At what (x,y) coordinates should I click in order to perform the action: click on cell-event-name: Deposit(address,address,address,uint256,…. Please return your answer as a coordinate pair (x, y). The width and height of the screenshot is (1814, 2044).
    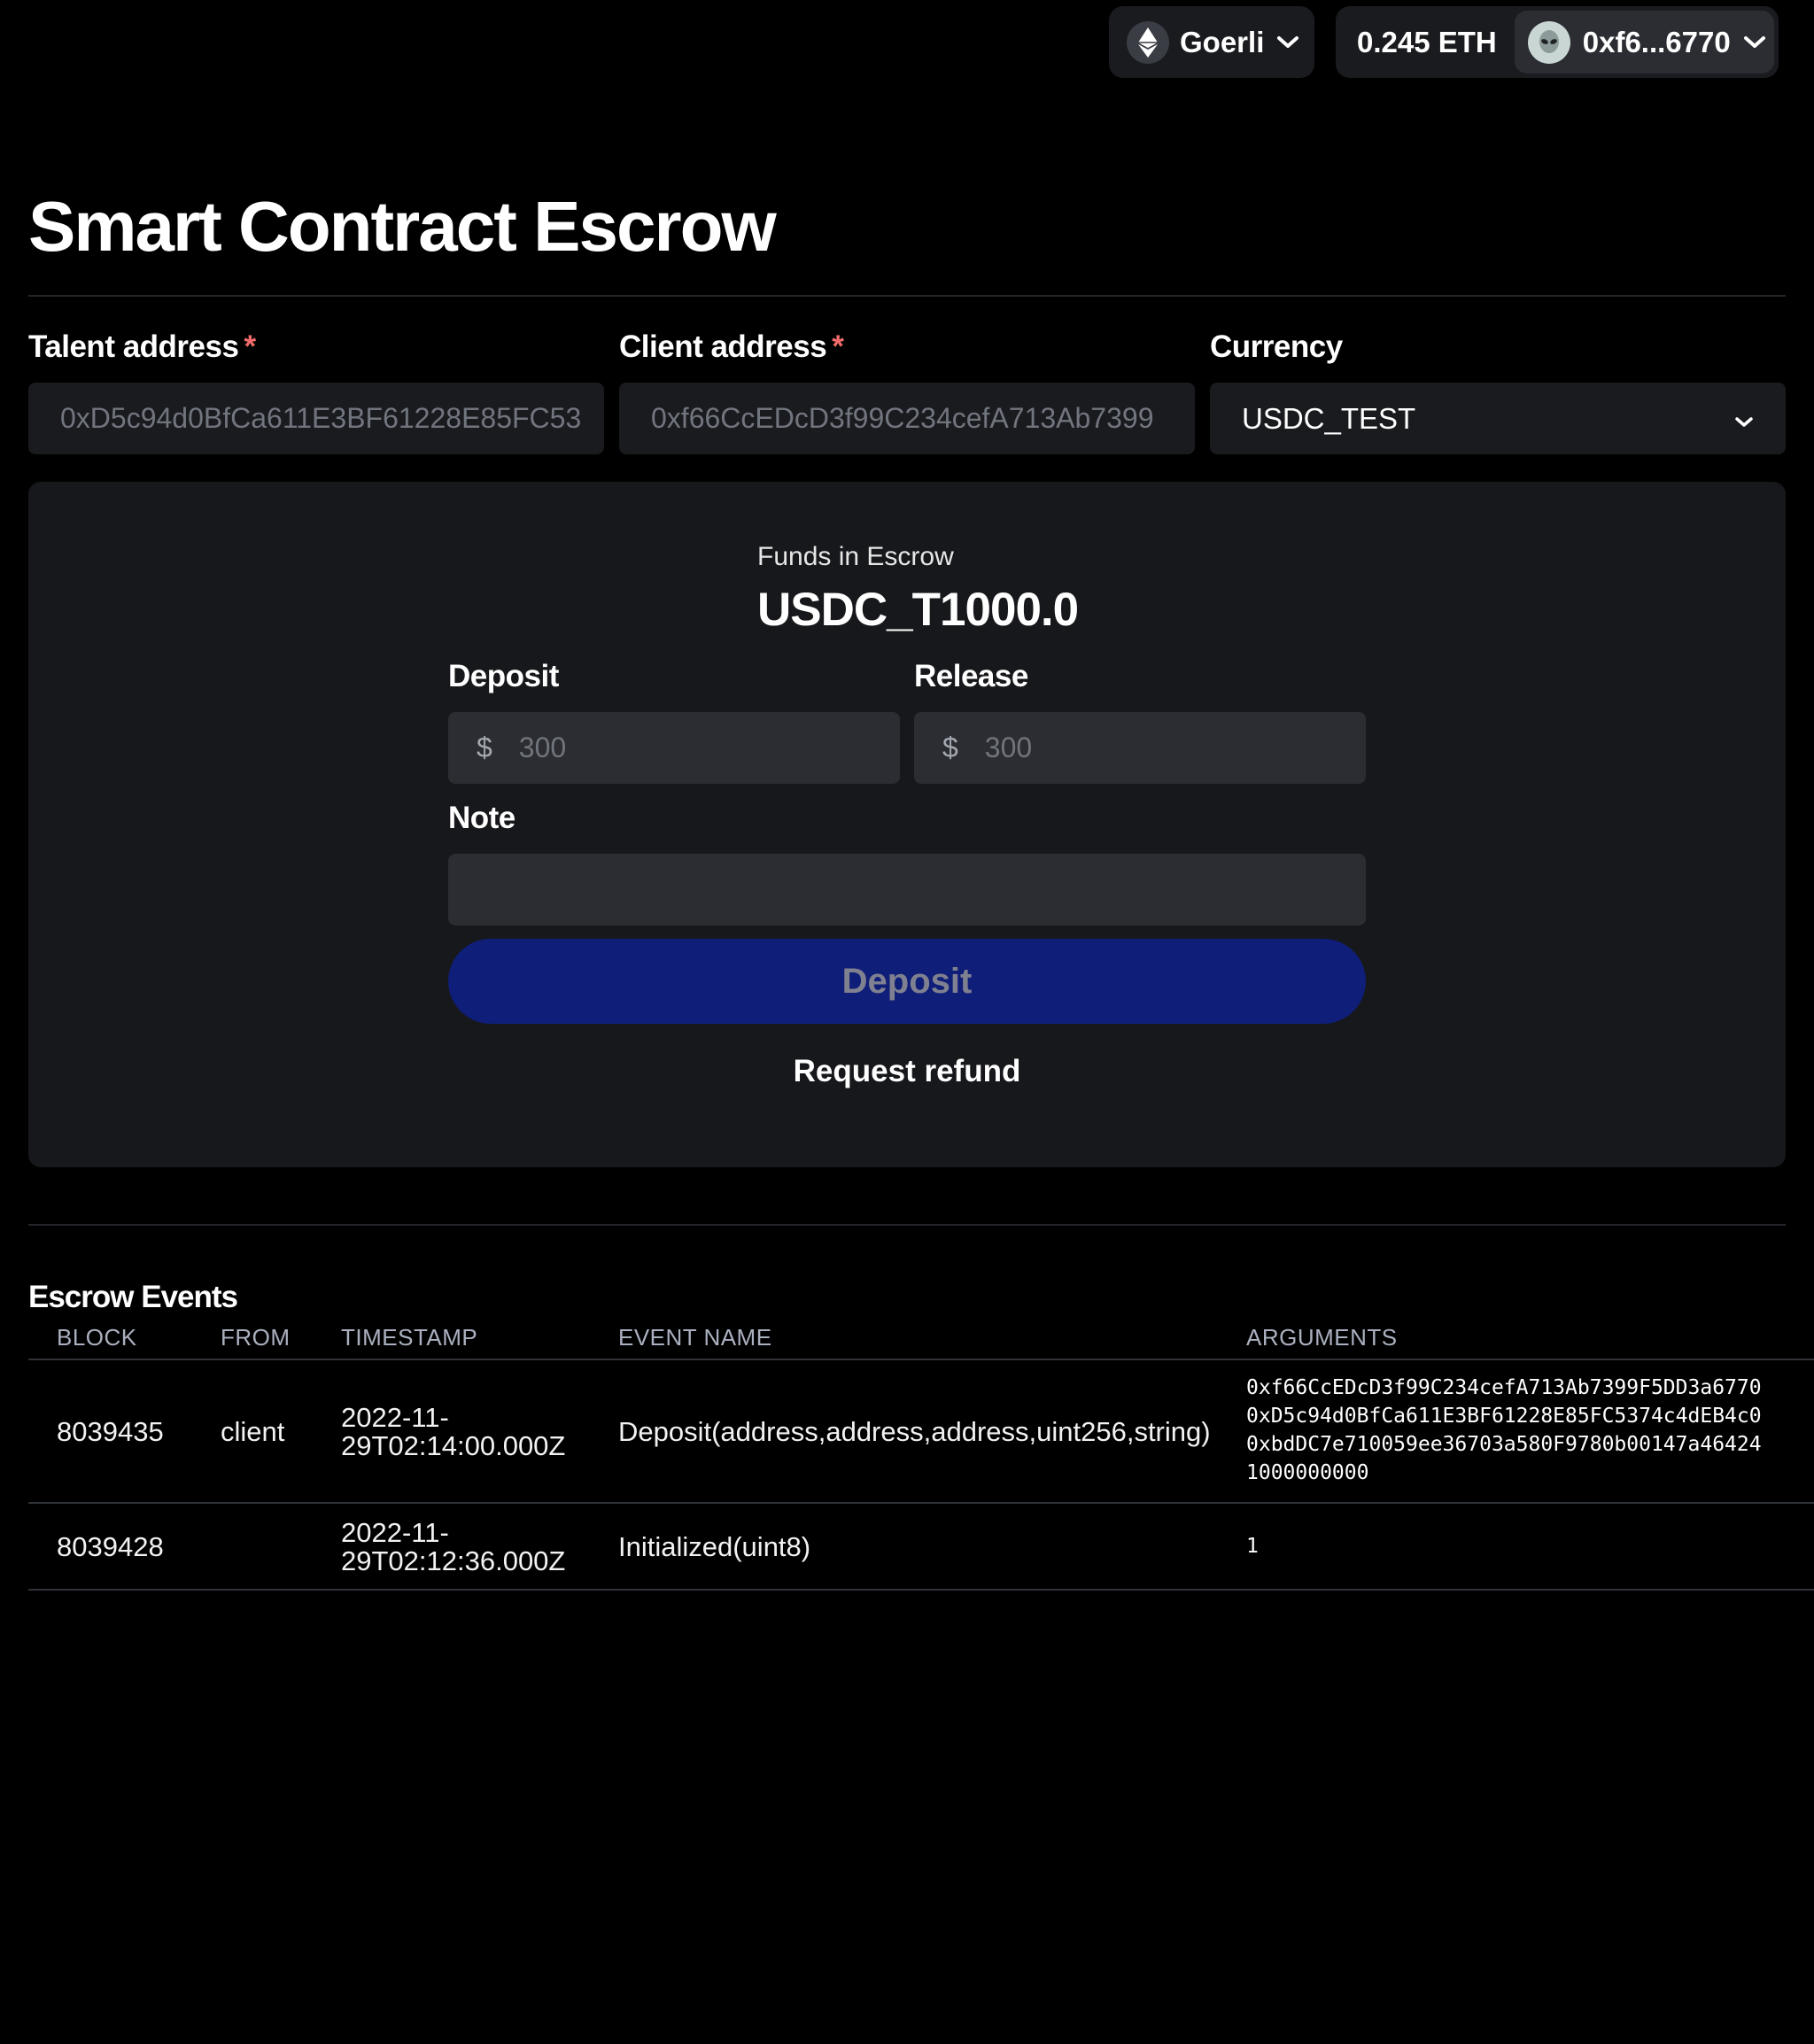
    Looking at the image, I should click on (914, 1432).